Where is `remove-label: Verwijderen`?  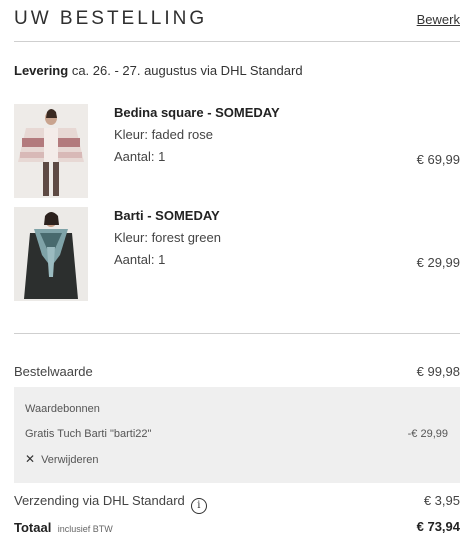 remove-label: Verwijderen is located at coordinates (70, 460).